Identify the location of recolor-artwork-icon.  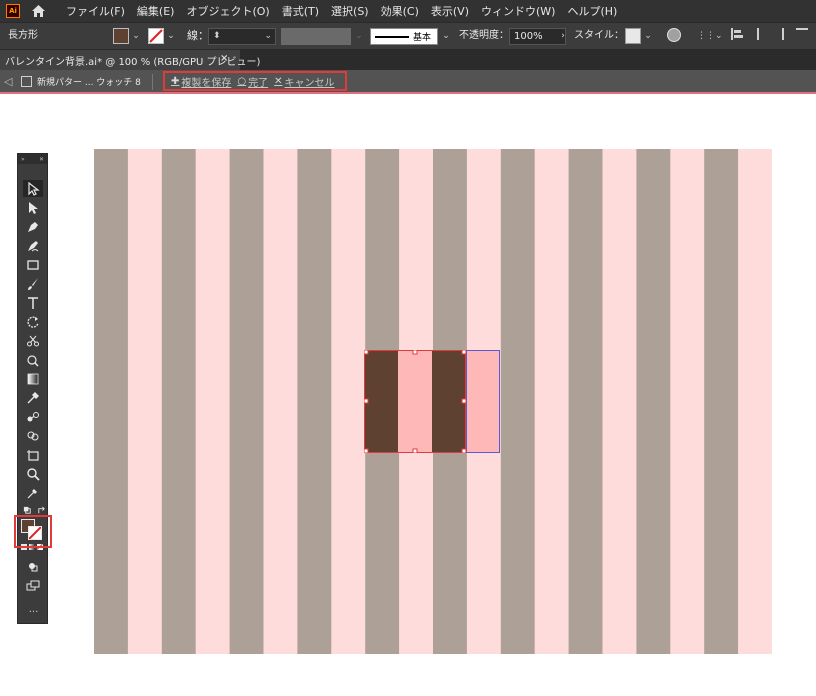
(674, 35).